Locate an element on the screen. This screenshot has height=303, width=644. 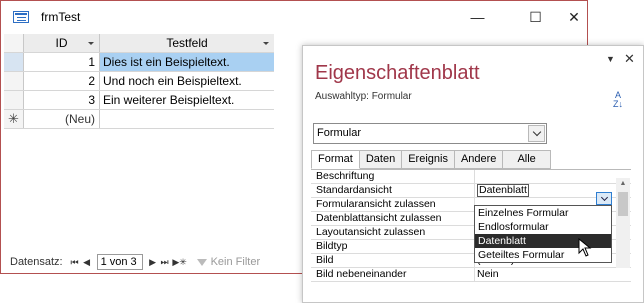
tab-alle: Alle is located at coordinates (527, 159).